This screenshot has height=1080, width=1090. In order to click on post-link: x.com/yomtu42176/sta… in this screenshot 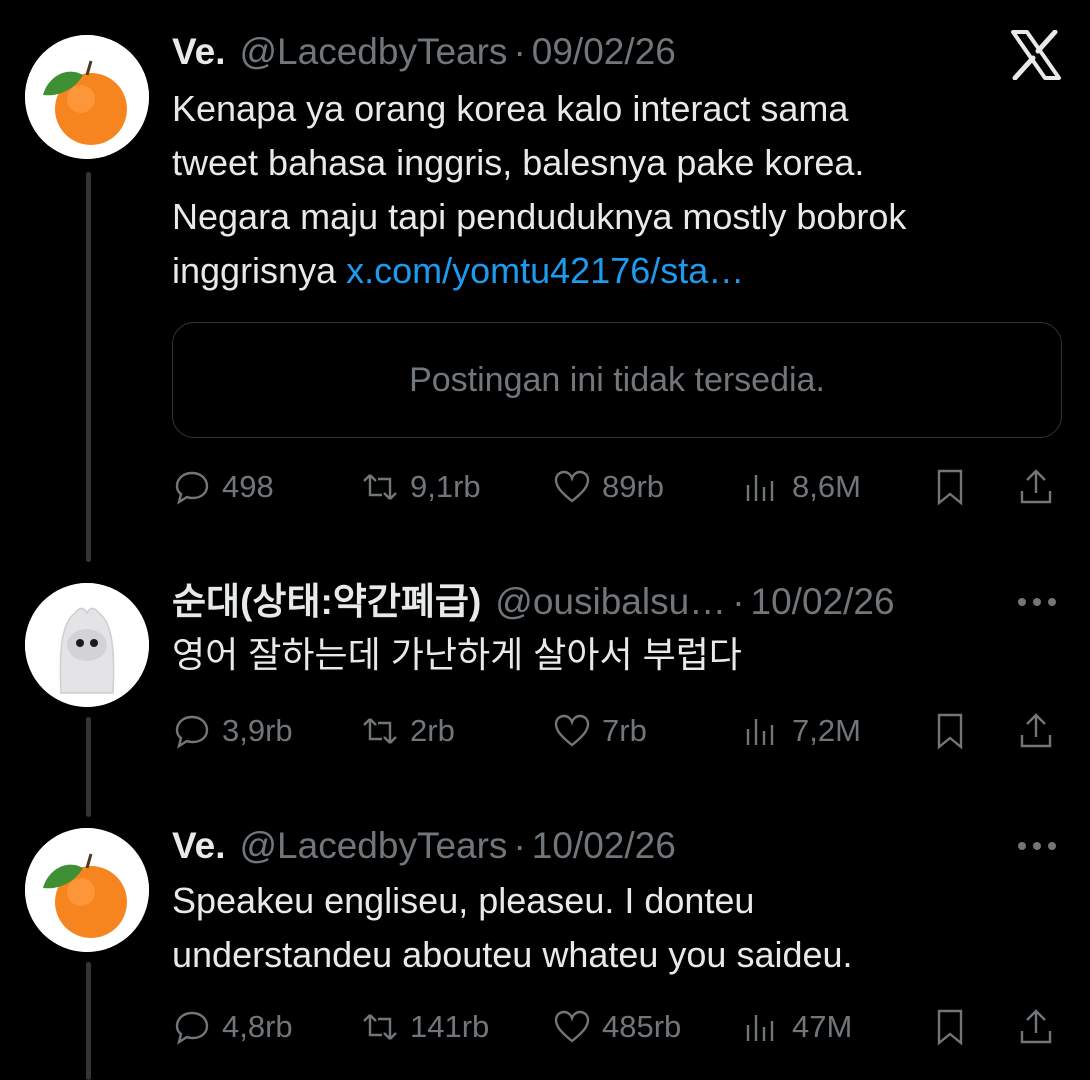, I will do `click(545, 270)`.